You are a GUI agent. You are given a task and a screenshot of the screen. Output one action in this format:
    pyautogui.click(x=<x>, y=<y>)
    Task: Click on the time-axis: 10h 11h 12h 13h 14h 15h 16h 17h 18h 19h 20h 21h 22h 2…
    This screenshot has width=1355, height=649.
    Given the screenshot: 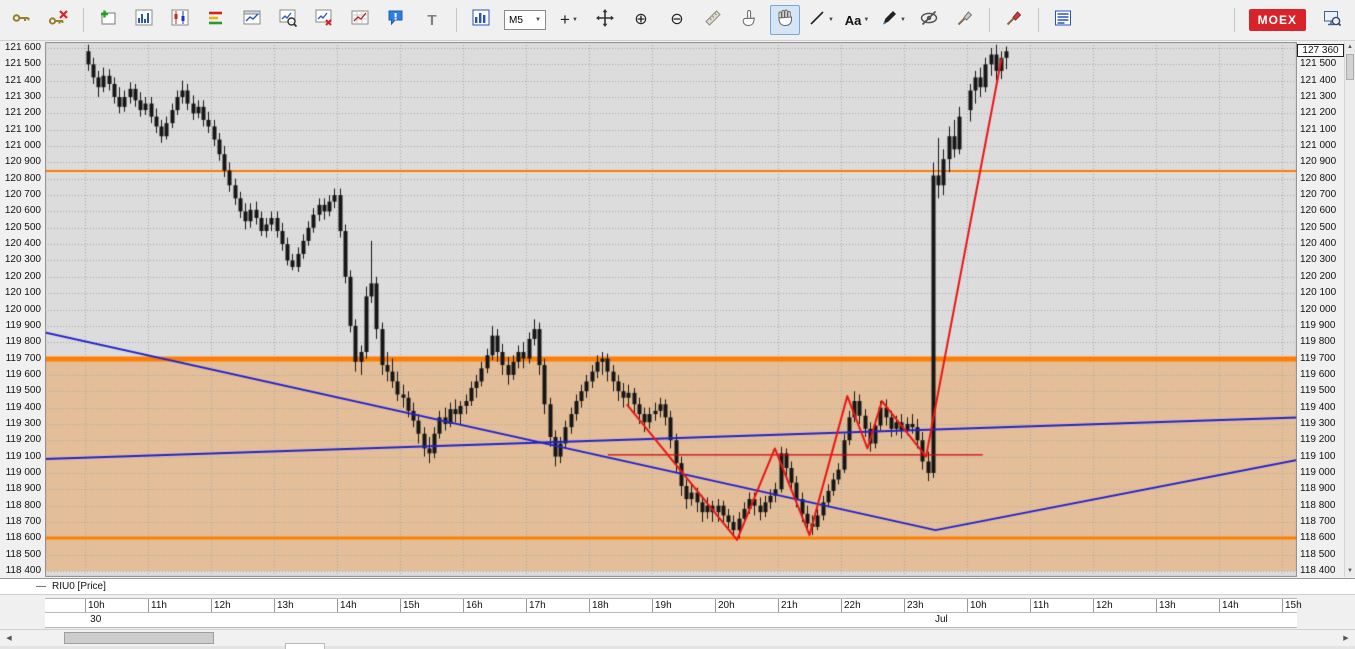 What is the action you would take?
    pyautogui.click(x=673, y=605)
    